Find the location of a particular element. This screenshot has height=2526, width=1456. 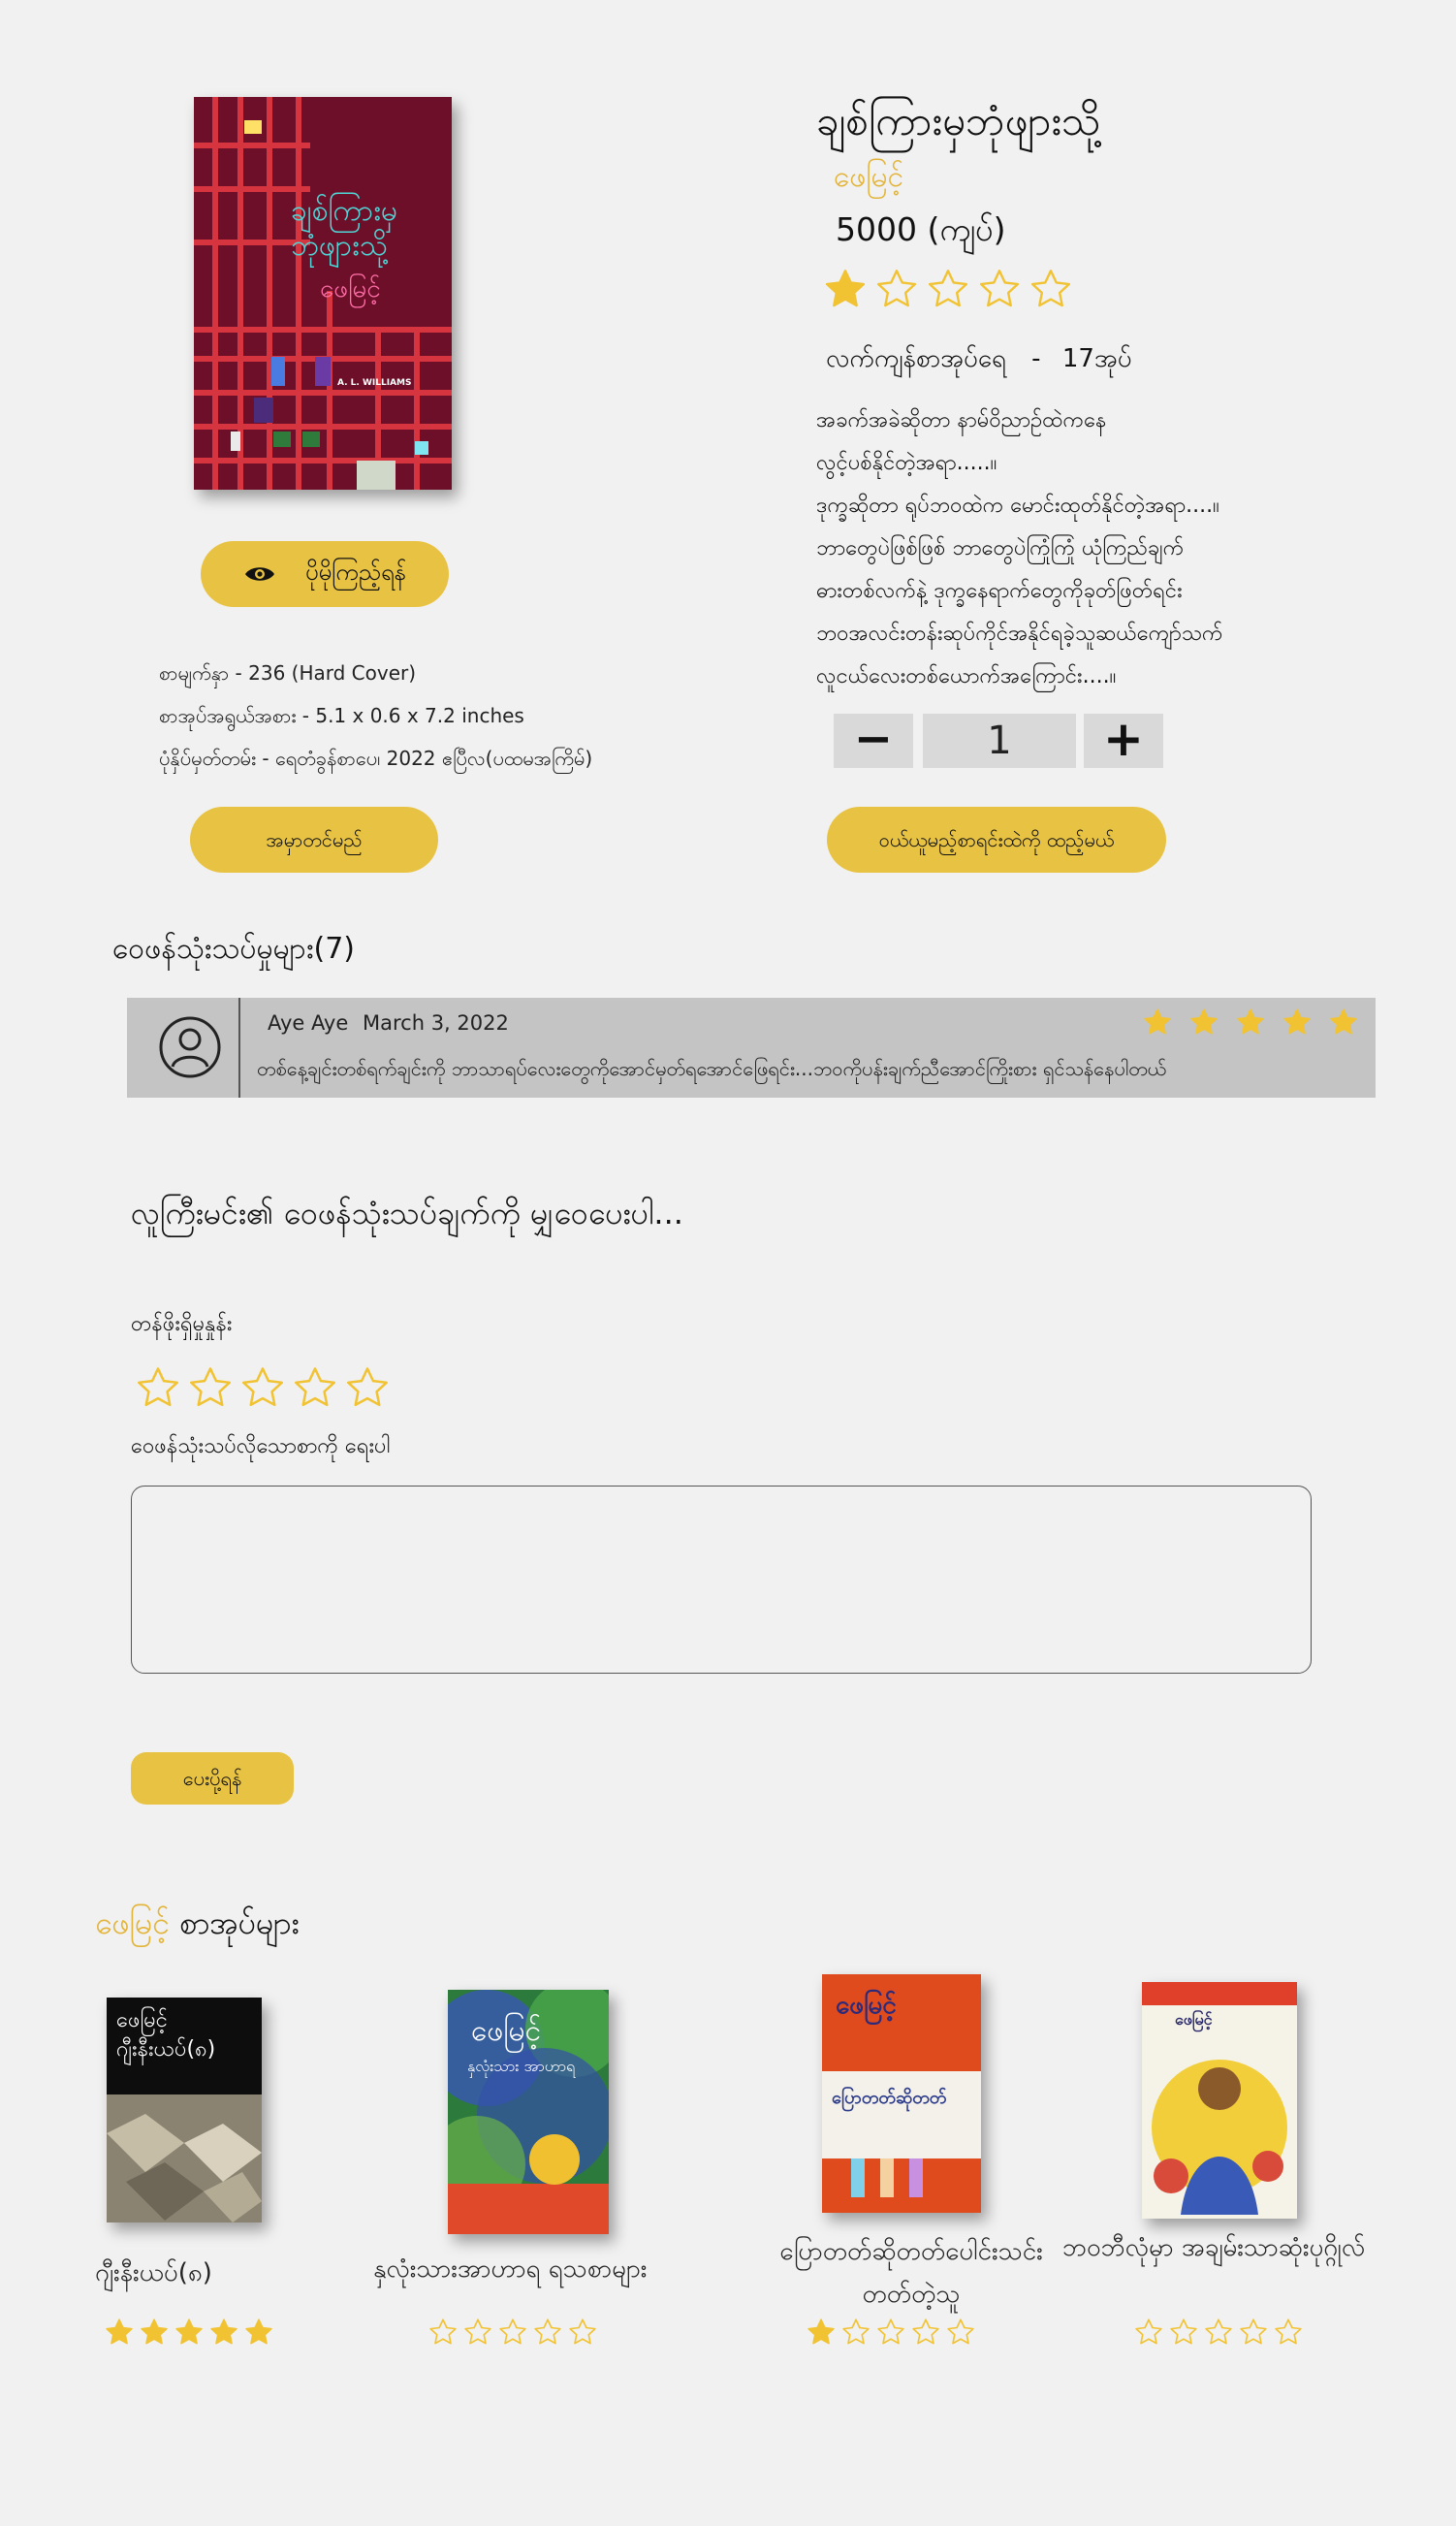

preview-button: ပိုမိုကြည့်ရန် is located at coordinates (325, 574).